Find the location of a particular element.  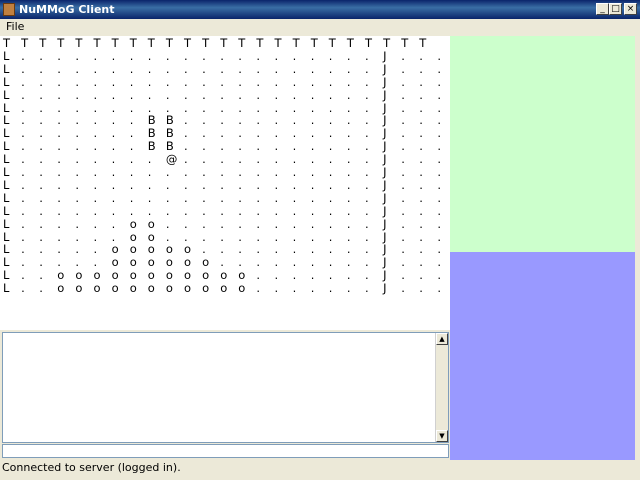

minimize-button: _ is located at coordinates (602, 9).